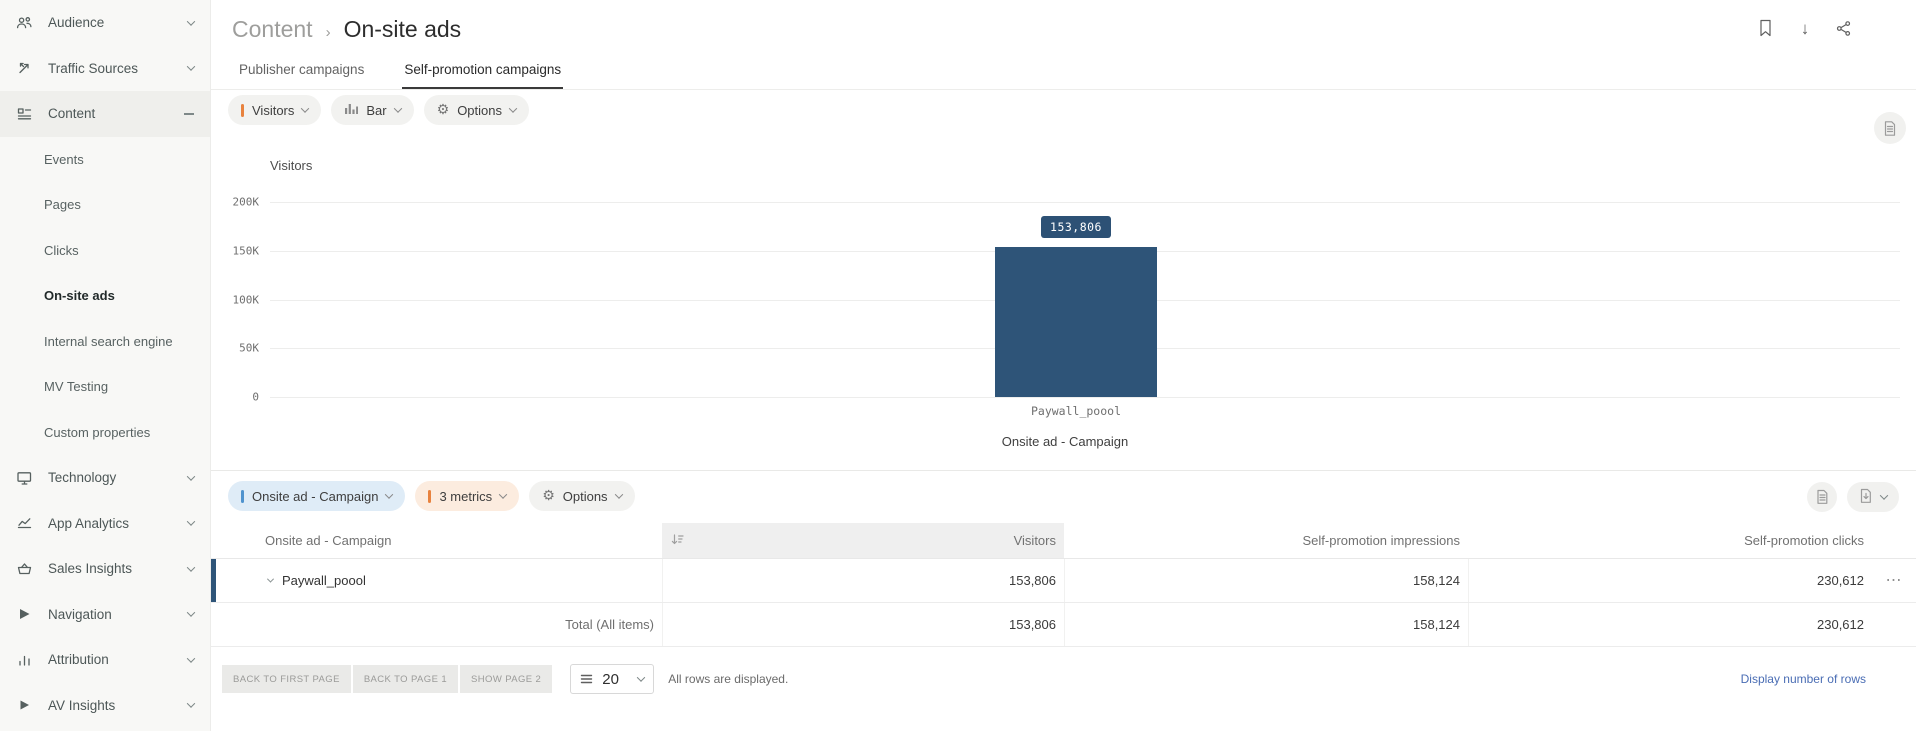  I want to click on rows-per-page-value: 20, so click(610, 679).